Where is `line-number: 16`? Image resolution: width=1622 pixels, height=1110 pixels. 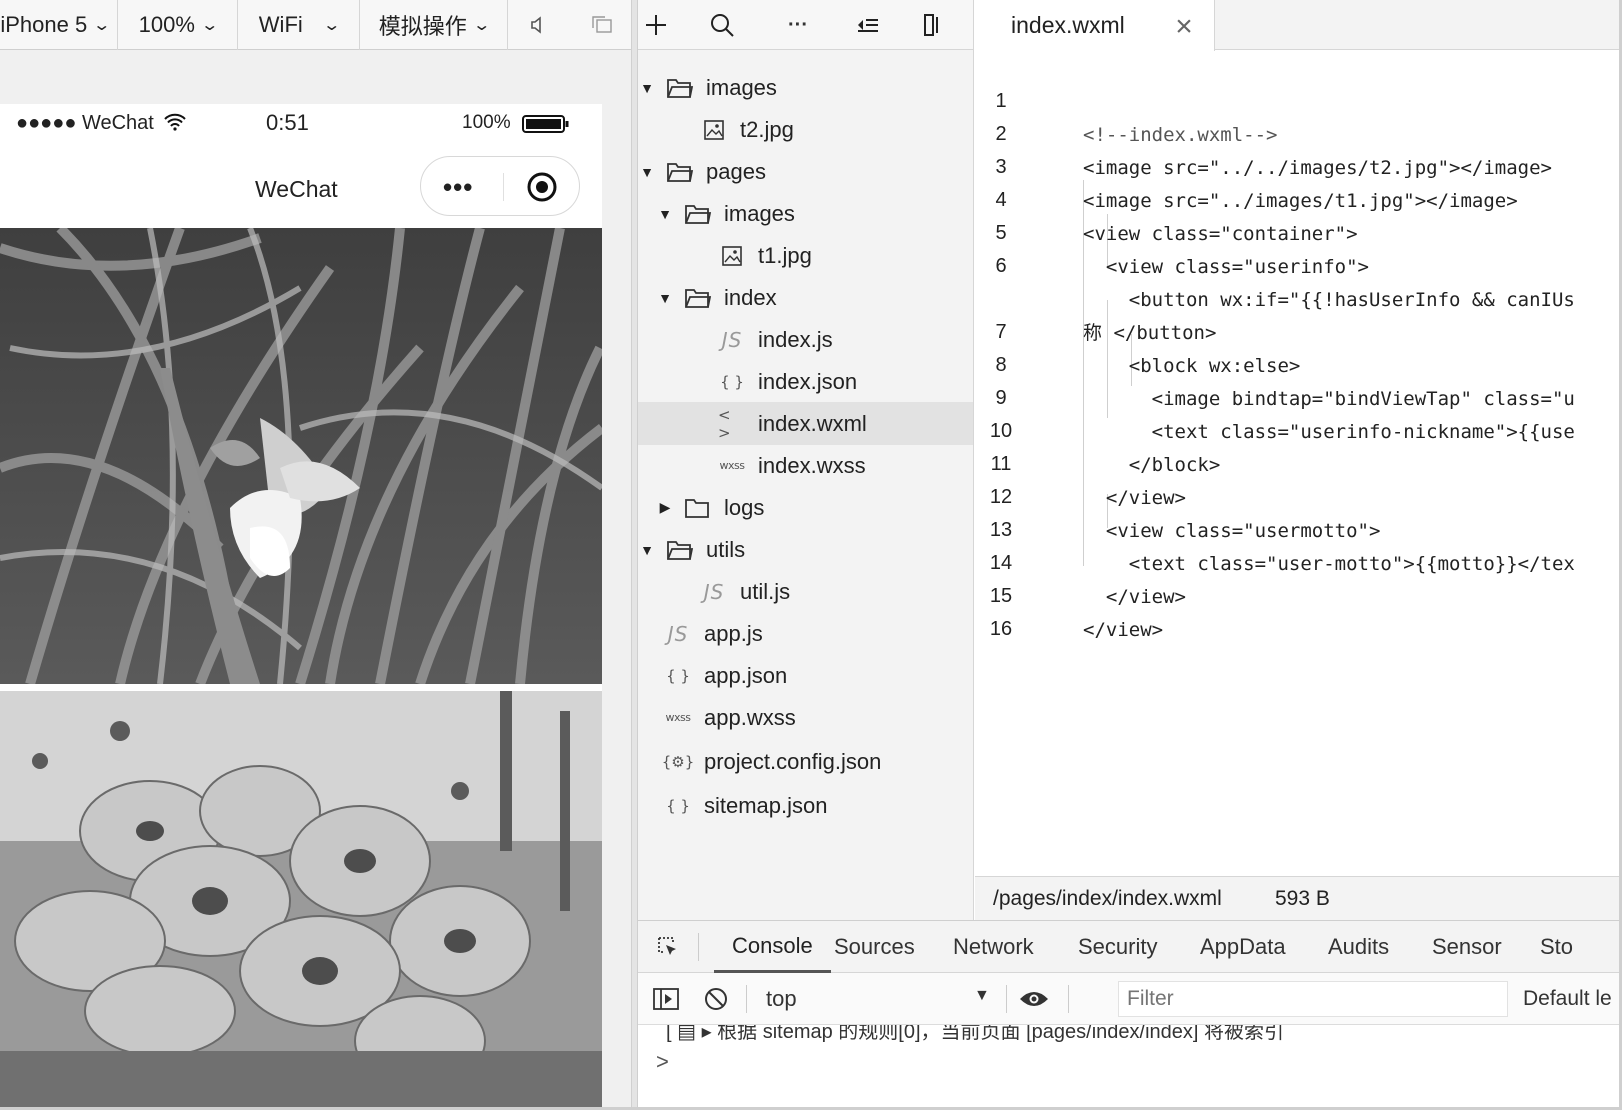
line-number: 16 is located at coordinates (1001, 629).